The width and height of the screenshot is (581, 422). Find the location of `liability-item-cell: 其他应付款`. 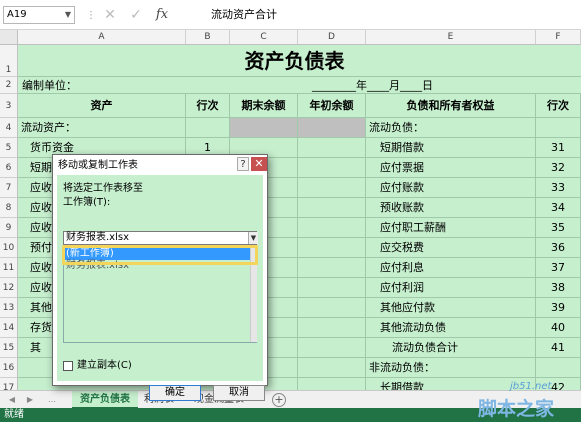

liability-item-cell: 其他应付款 is located at coordinates (451, 308).